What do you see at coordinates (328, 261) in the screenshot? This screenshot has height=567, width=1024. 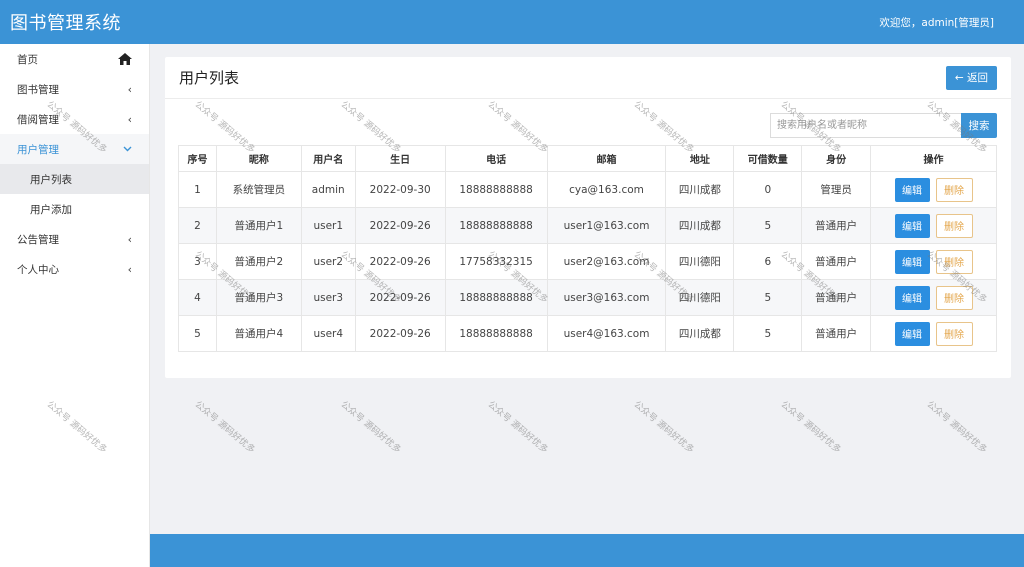 I see `table-cell: user2` at bounding box center [328, 261].